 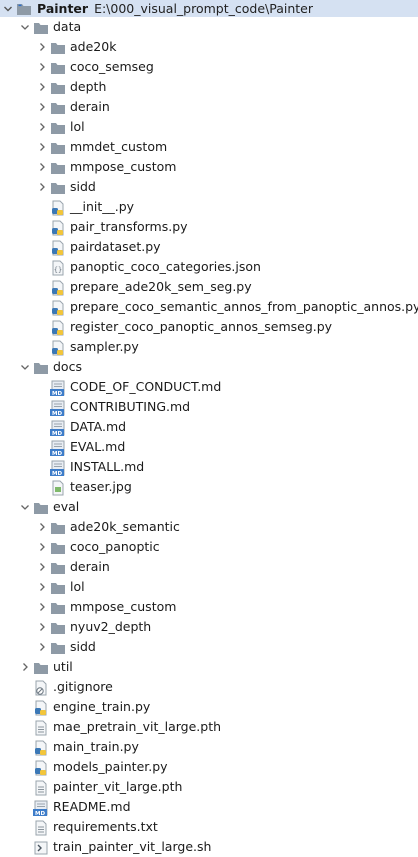 I want to click on tree-item-label: pair_transforms.py, so click(x=129, y=226).